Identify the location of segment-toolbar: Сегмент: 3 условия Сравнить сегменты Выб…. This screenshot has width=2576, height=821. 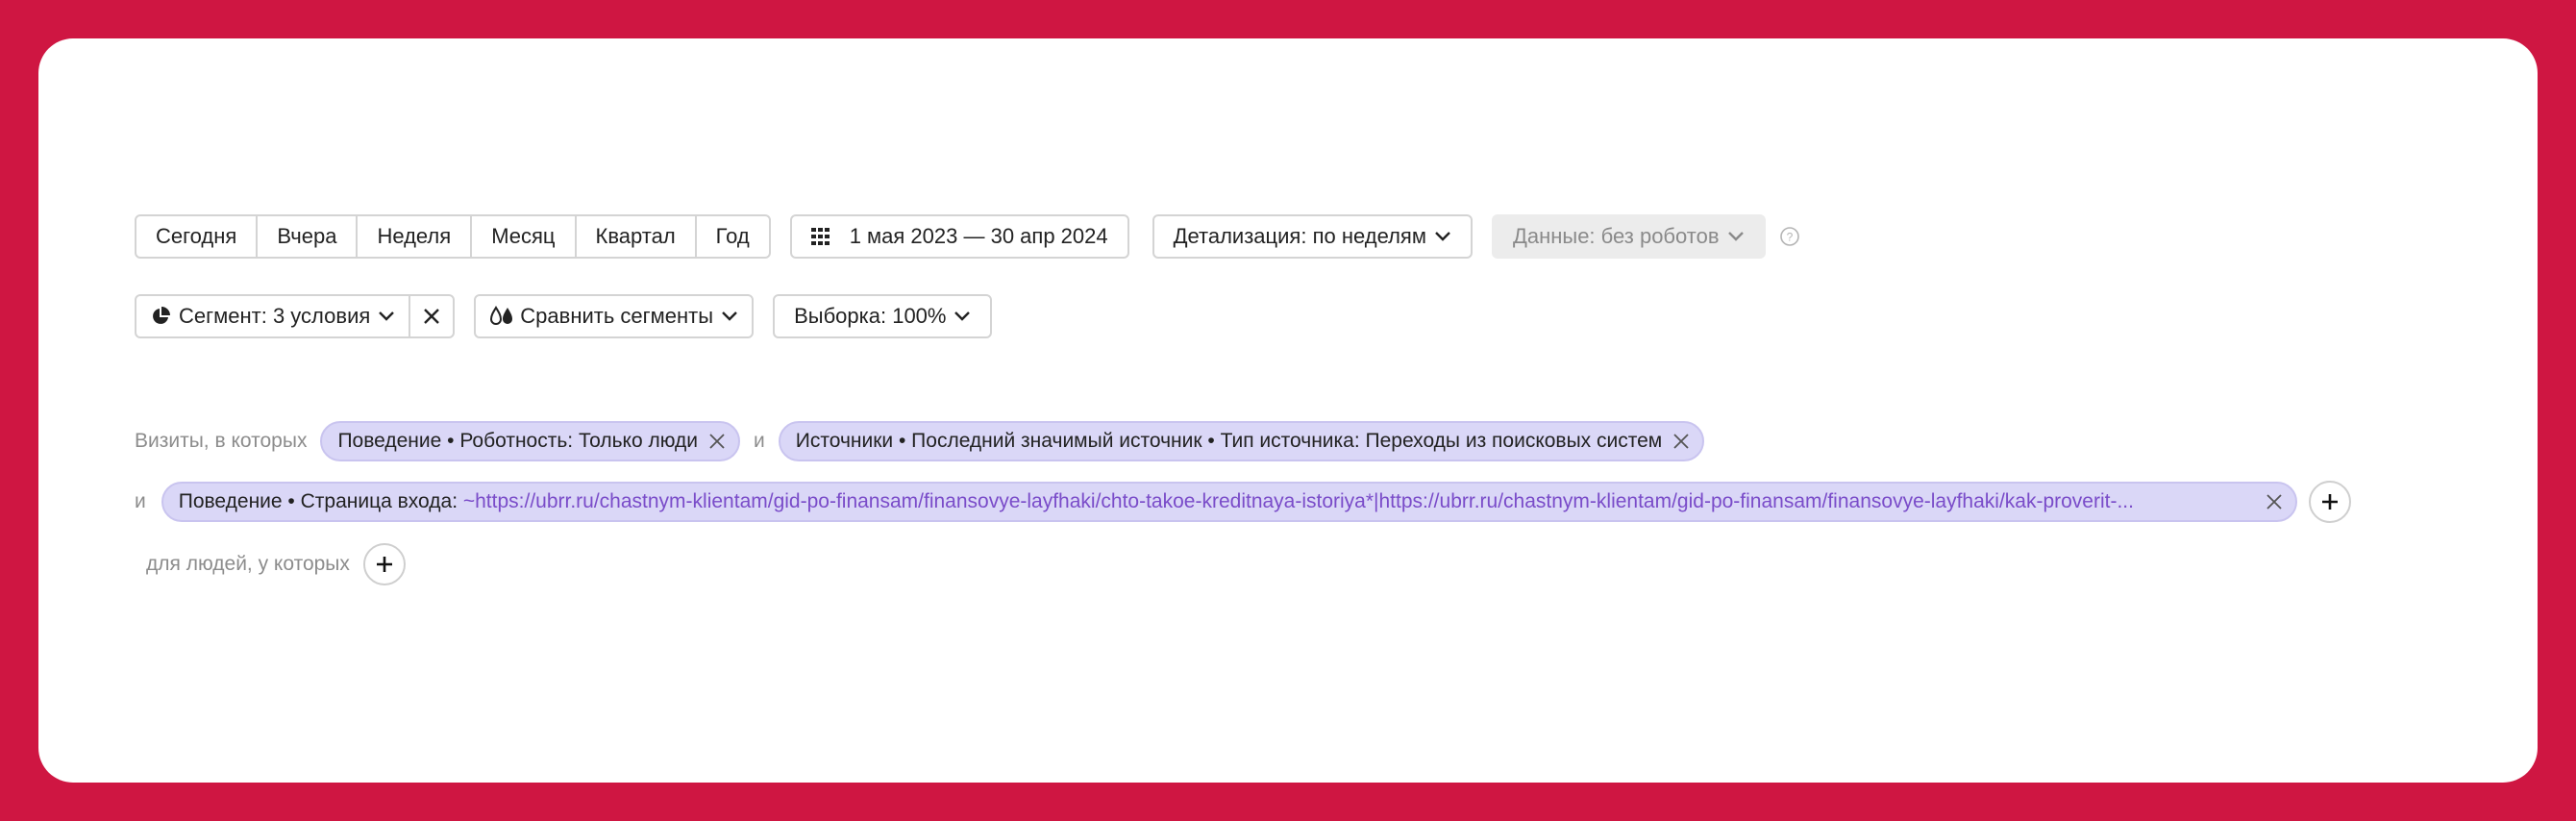
(564, 316).